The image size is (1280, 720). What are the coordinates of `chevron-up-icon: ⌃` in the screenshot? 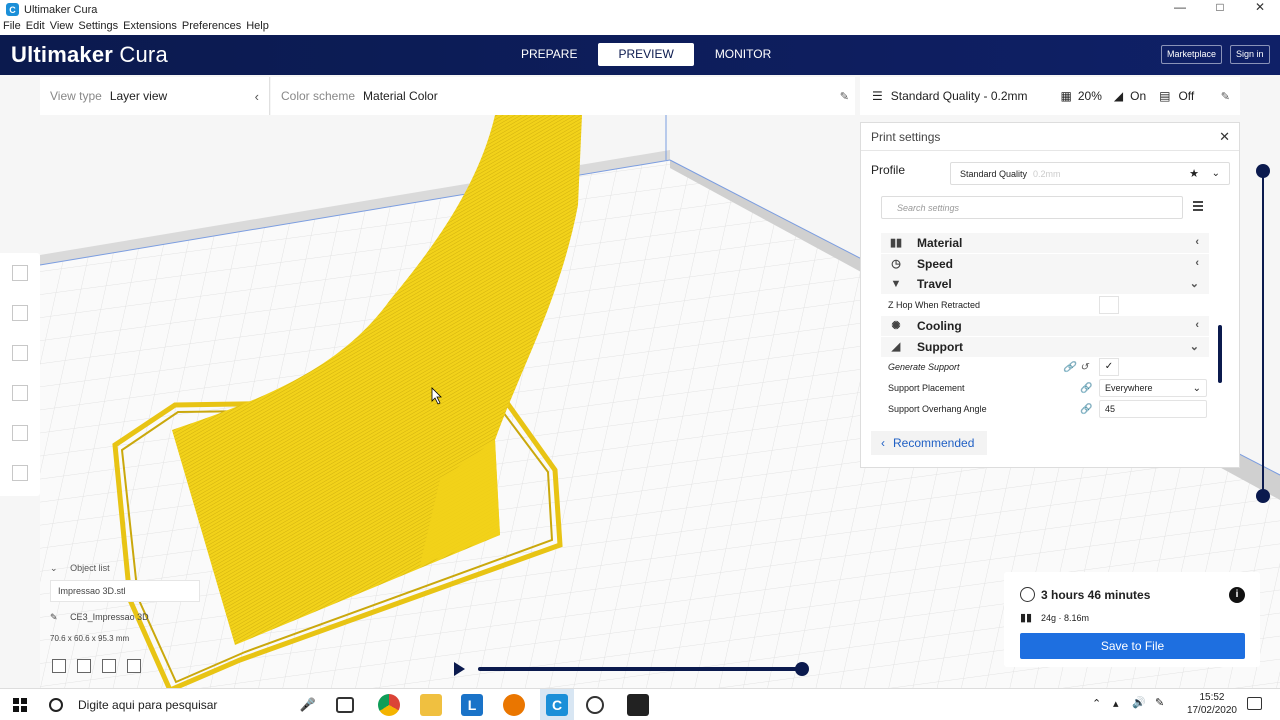 It's located at (1096, 703).